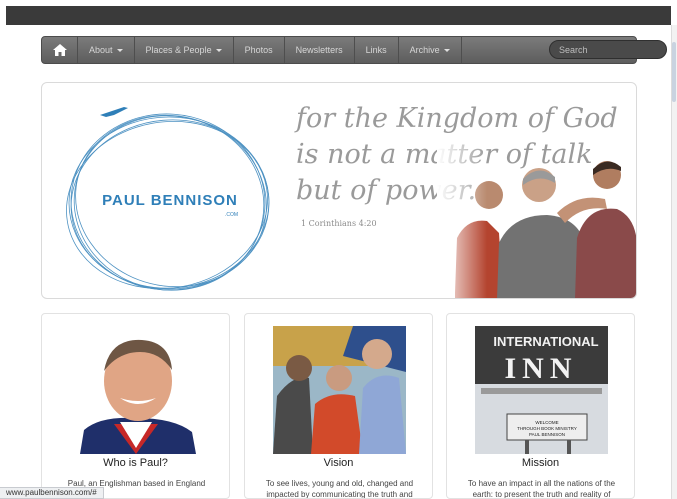 This screenshot has height=499, width=677. What do you see at coordinates (674, 72) in the screenshot?
I see `scrollbar-thumb` at bounding box center [674, 72].